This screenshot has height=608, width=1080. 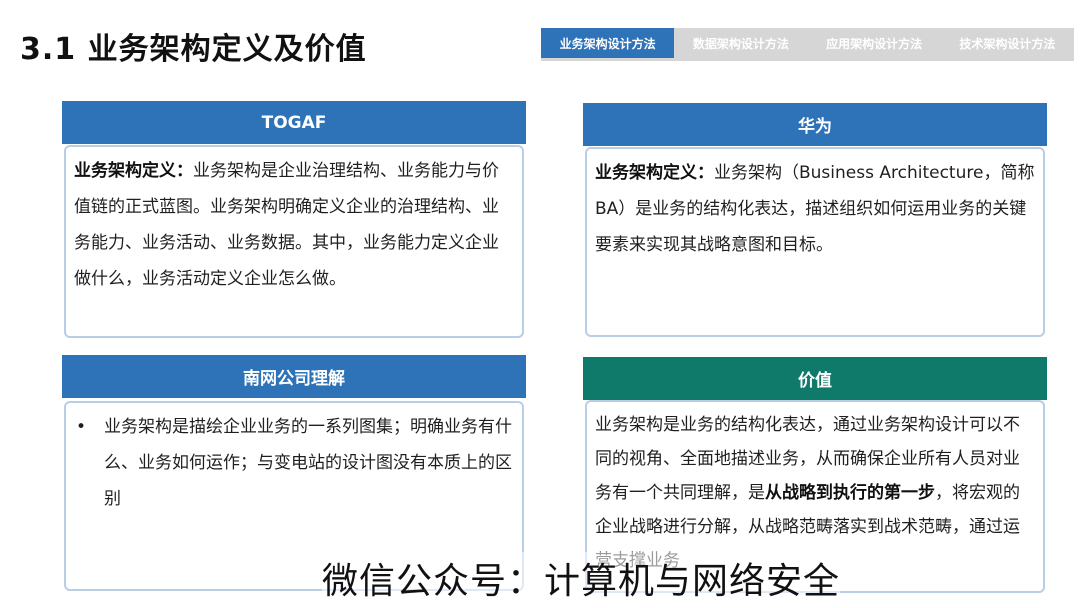 I want to click on value-text-emphasis: 从战略到执行的第一步, so click(x=850, y=493).